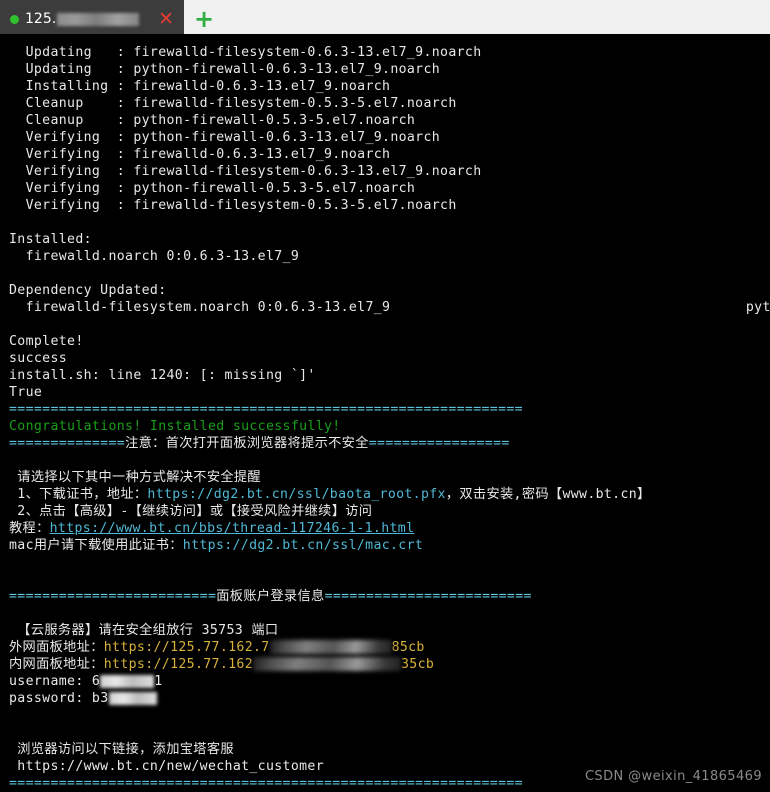  Describe the element at coordinates (270, 596) in the screenshot. I see `login-header-text: 面板账户登录信息` at that location.